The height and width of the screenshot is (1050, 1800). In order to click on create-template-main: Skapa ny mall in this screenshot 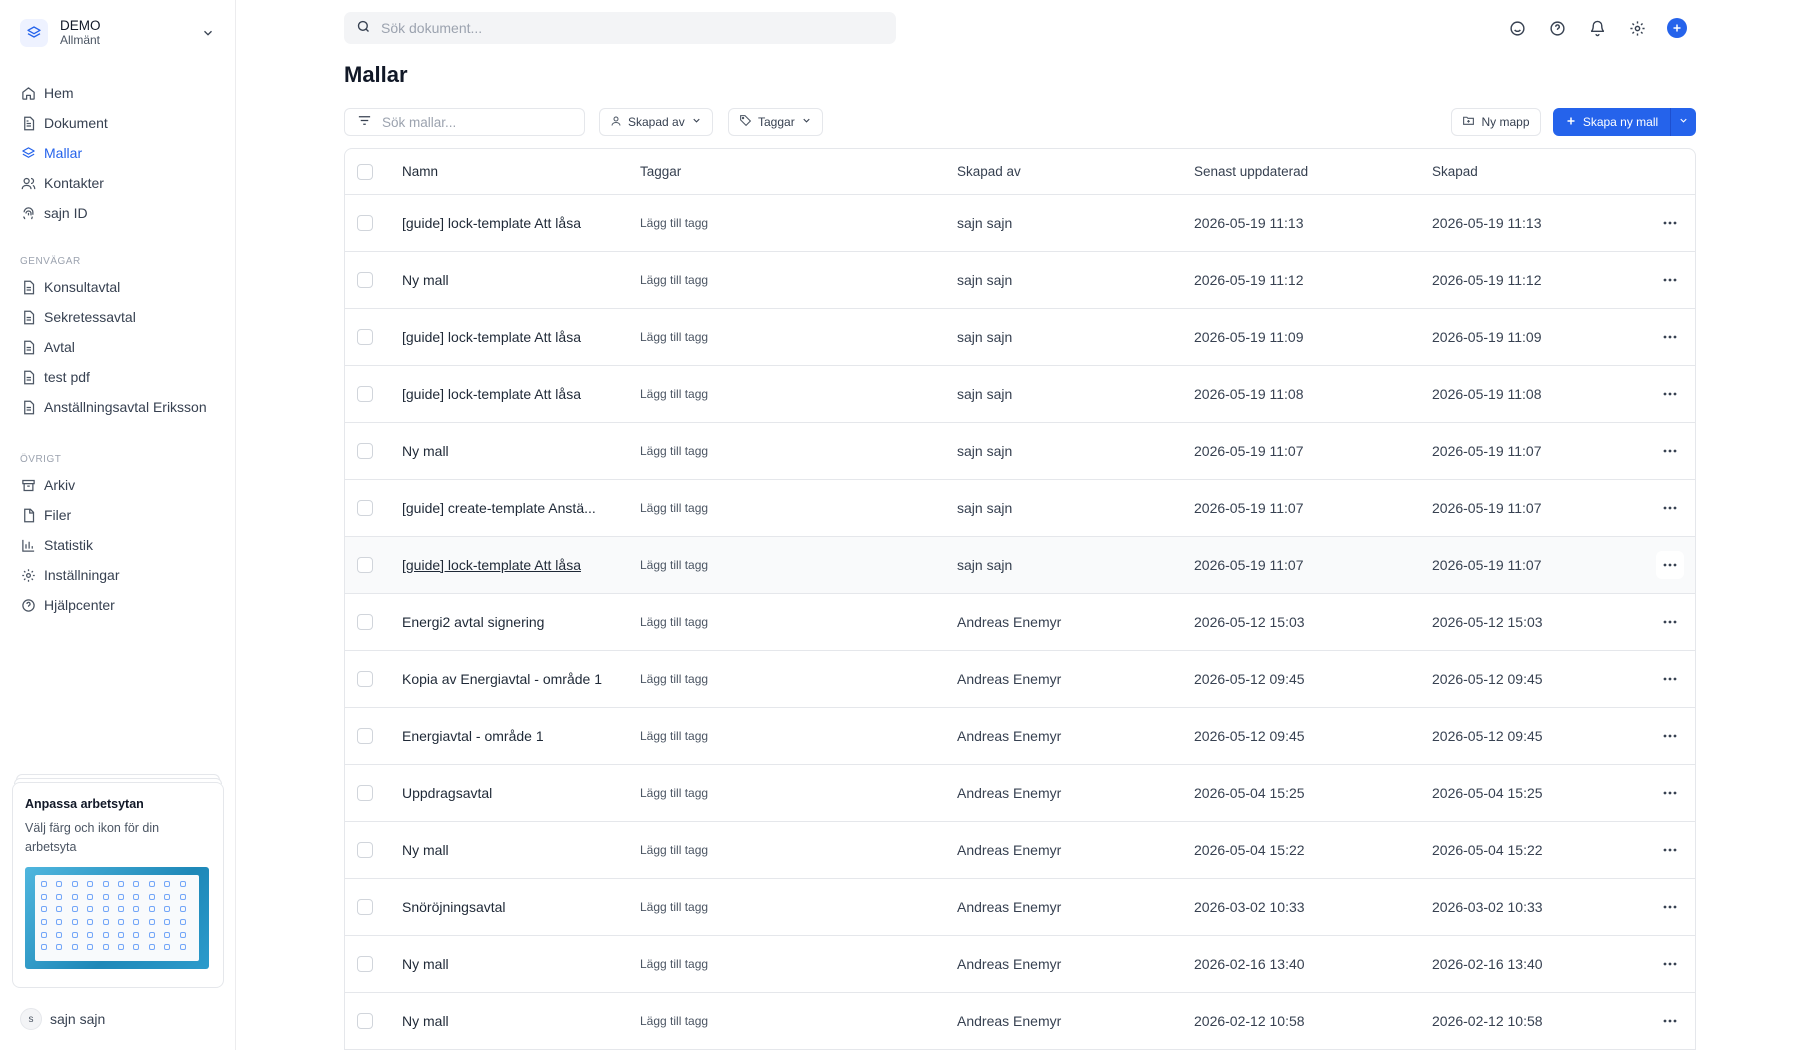, I will do `click(1611, 122)`.